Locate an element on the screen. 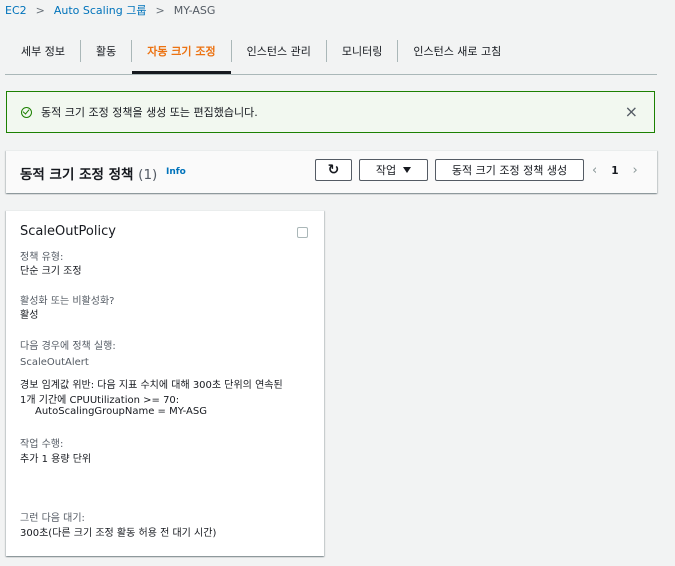 The width and height of the screenshot is (675, 566). enabled-label: 활성화 또는 비활성화? is located at coordinates (67, 301).